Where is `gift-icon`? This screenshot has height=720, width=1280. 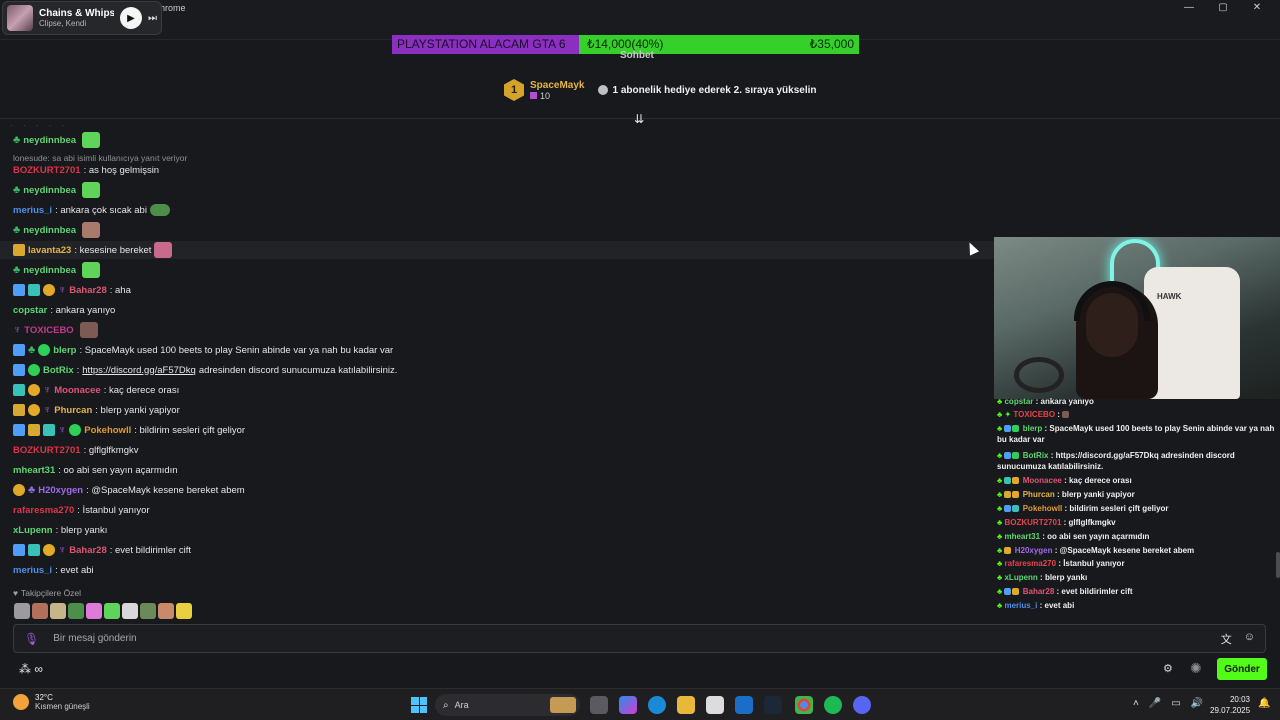
gift-icon is located at coordinates (533, 95).